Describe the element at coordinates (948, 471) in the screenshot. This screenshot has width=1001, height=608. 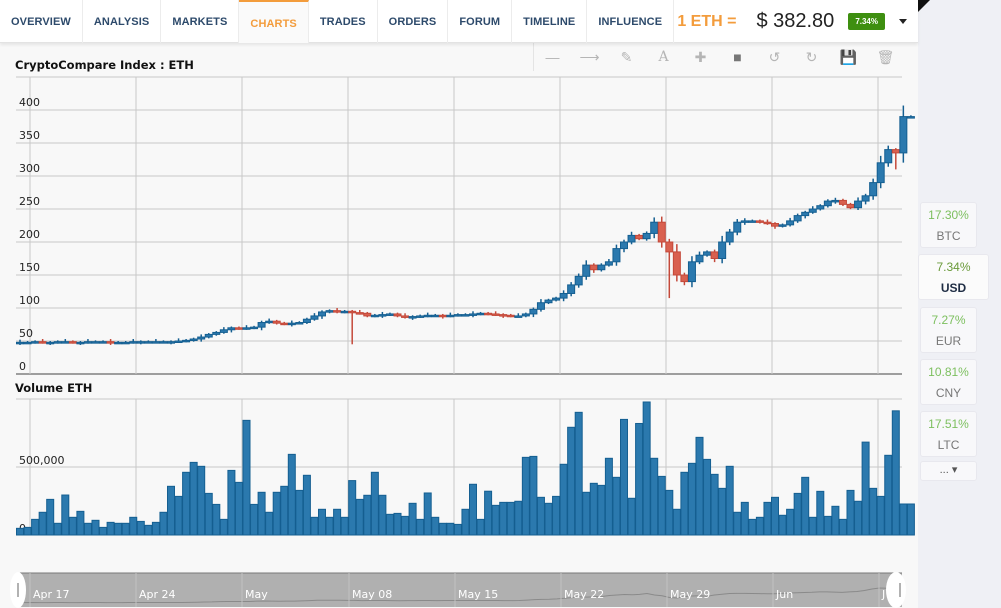
I see `more-currencies-button: ... ▾` at that location.